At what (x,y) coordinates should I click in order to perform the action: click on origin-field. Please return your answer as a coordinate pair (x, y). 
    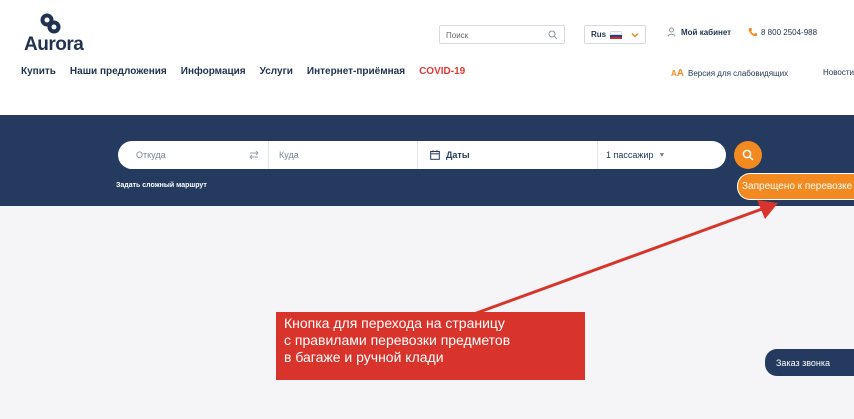
    Looking at the image, I should click on (193, 155).